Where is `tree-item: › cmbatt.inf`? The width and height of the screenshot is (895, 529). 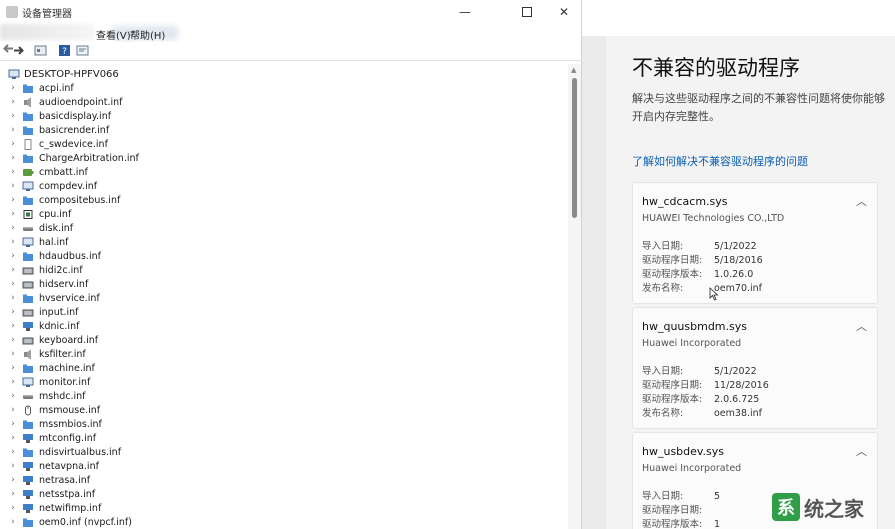
tree-item: › cmbatt.inf is located at coordinates (48, 172).